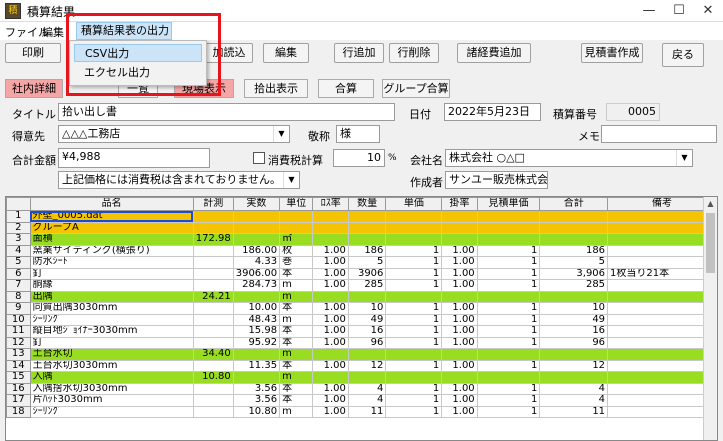 This screenshot has height=441, width=723. Describe the element at coordinates (18, 262) in the screenshot. I see `row-number: 5` at that location.